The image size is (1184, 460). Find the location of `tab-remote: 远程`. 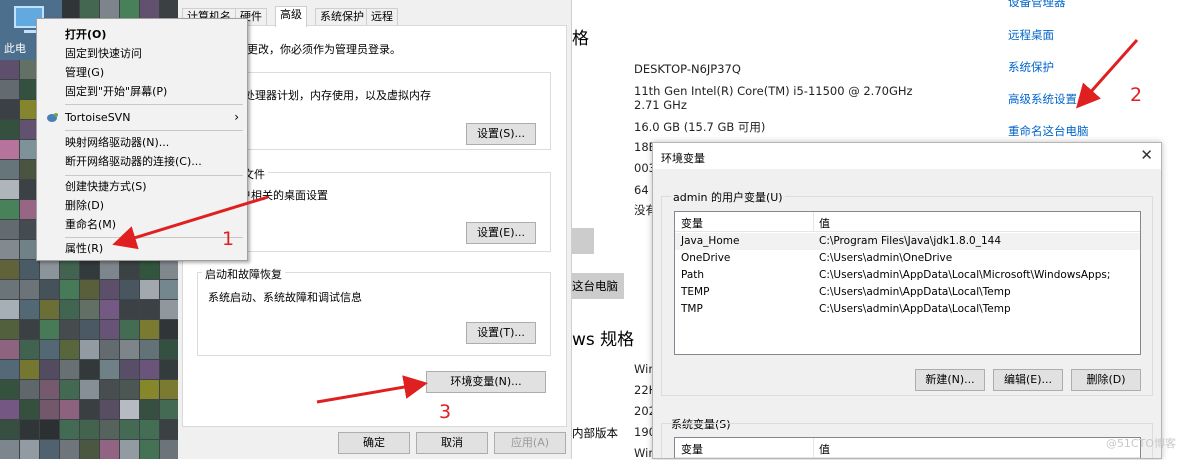

tab-remote: 远程 is located at coordinates (382, 17).